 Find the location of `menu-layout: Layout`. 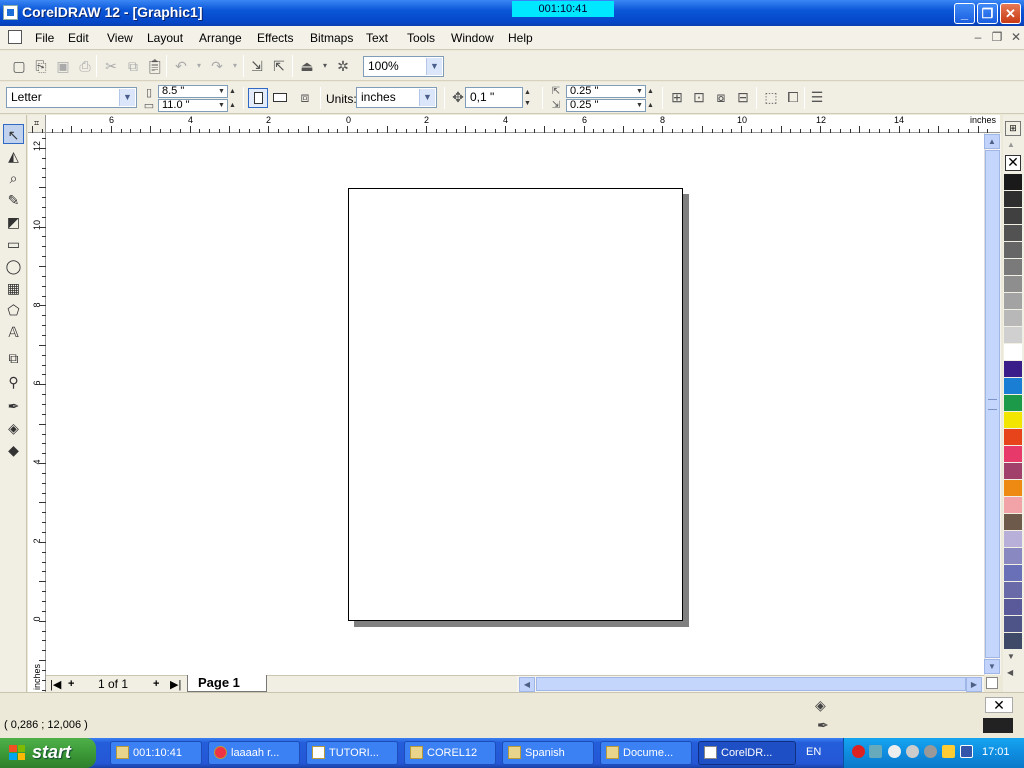

menu-layout: Layout is located at coordinates (165, 38).